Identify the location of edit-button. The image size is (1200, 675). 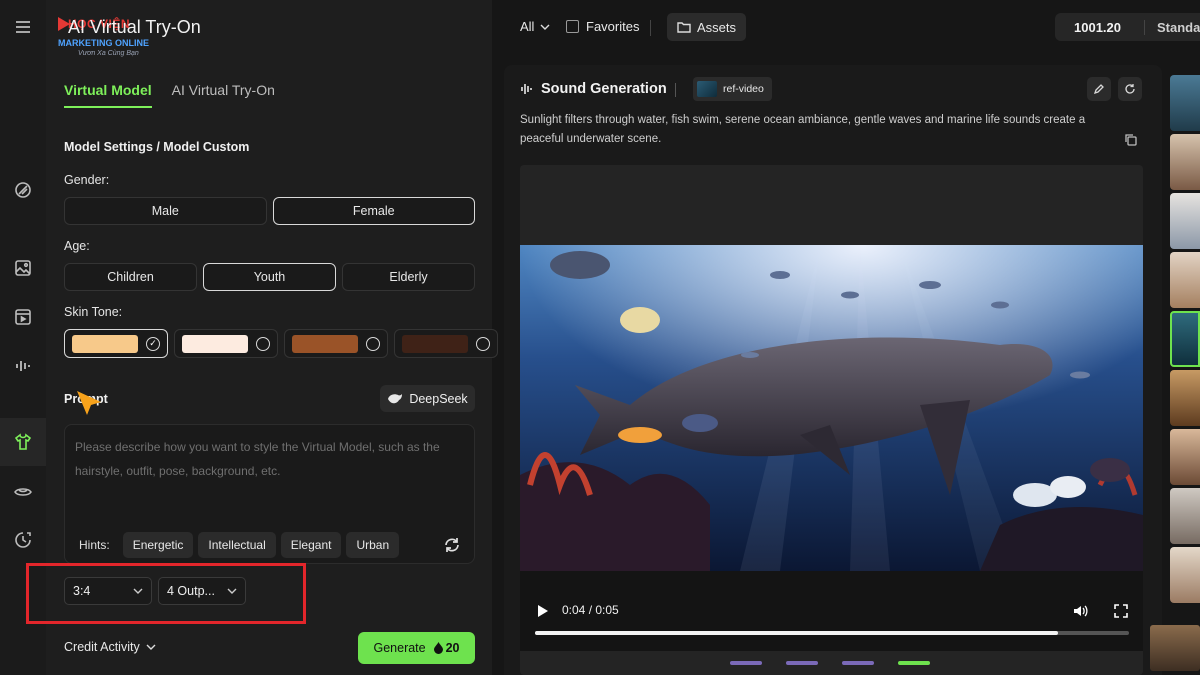
(1099, 89).